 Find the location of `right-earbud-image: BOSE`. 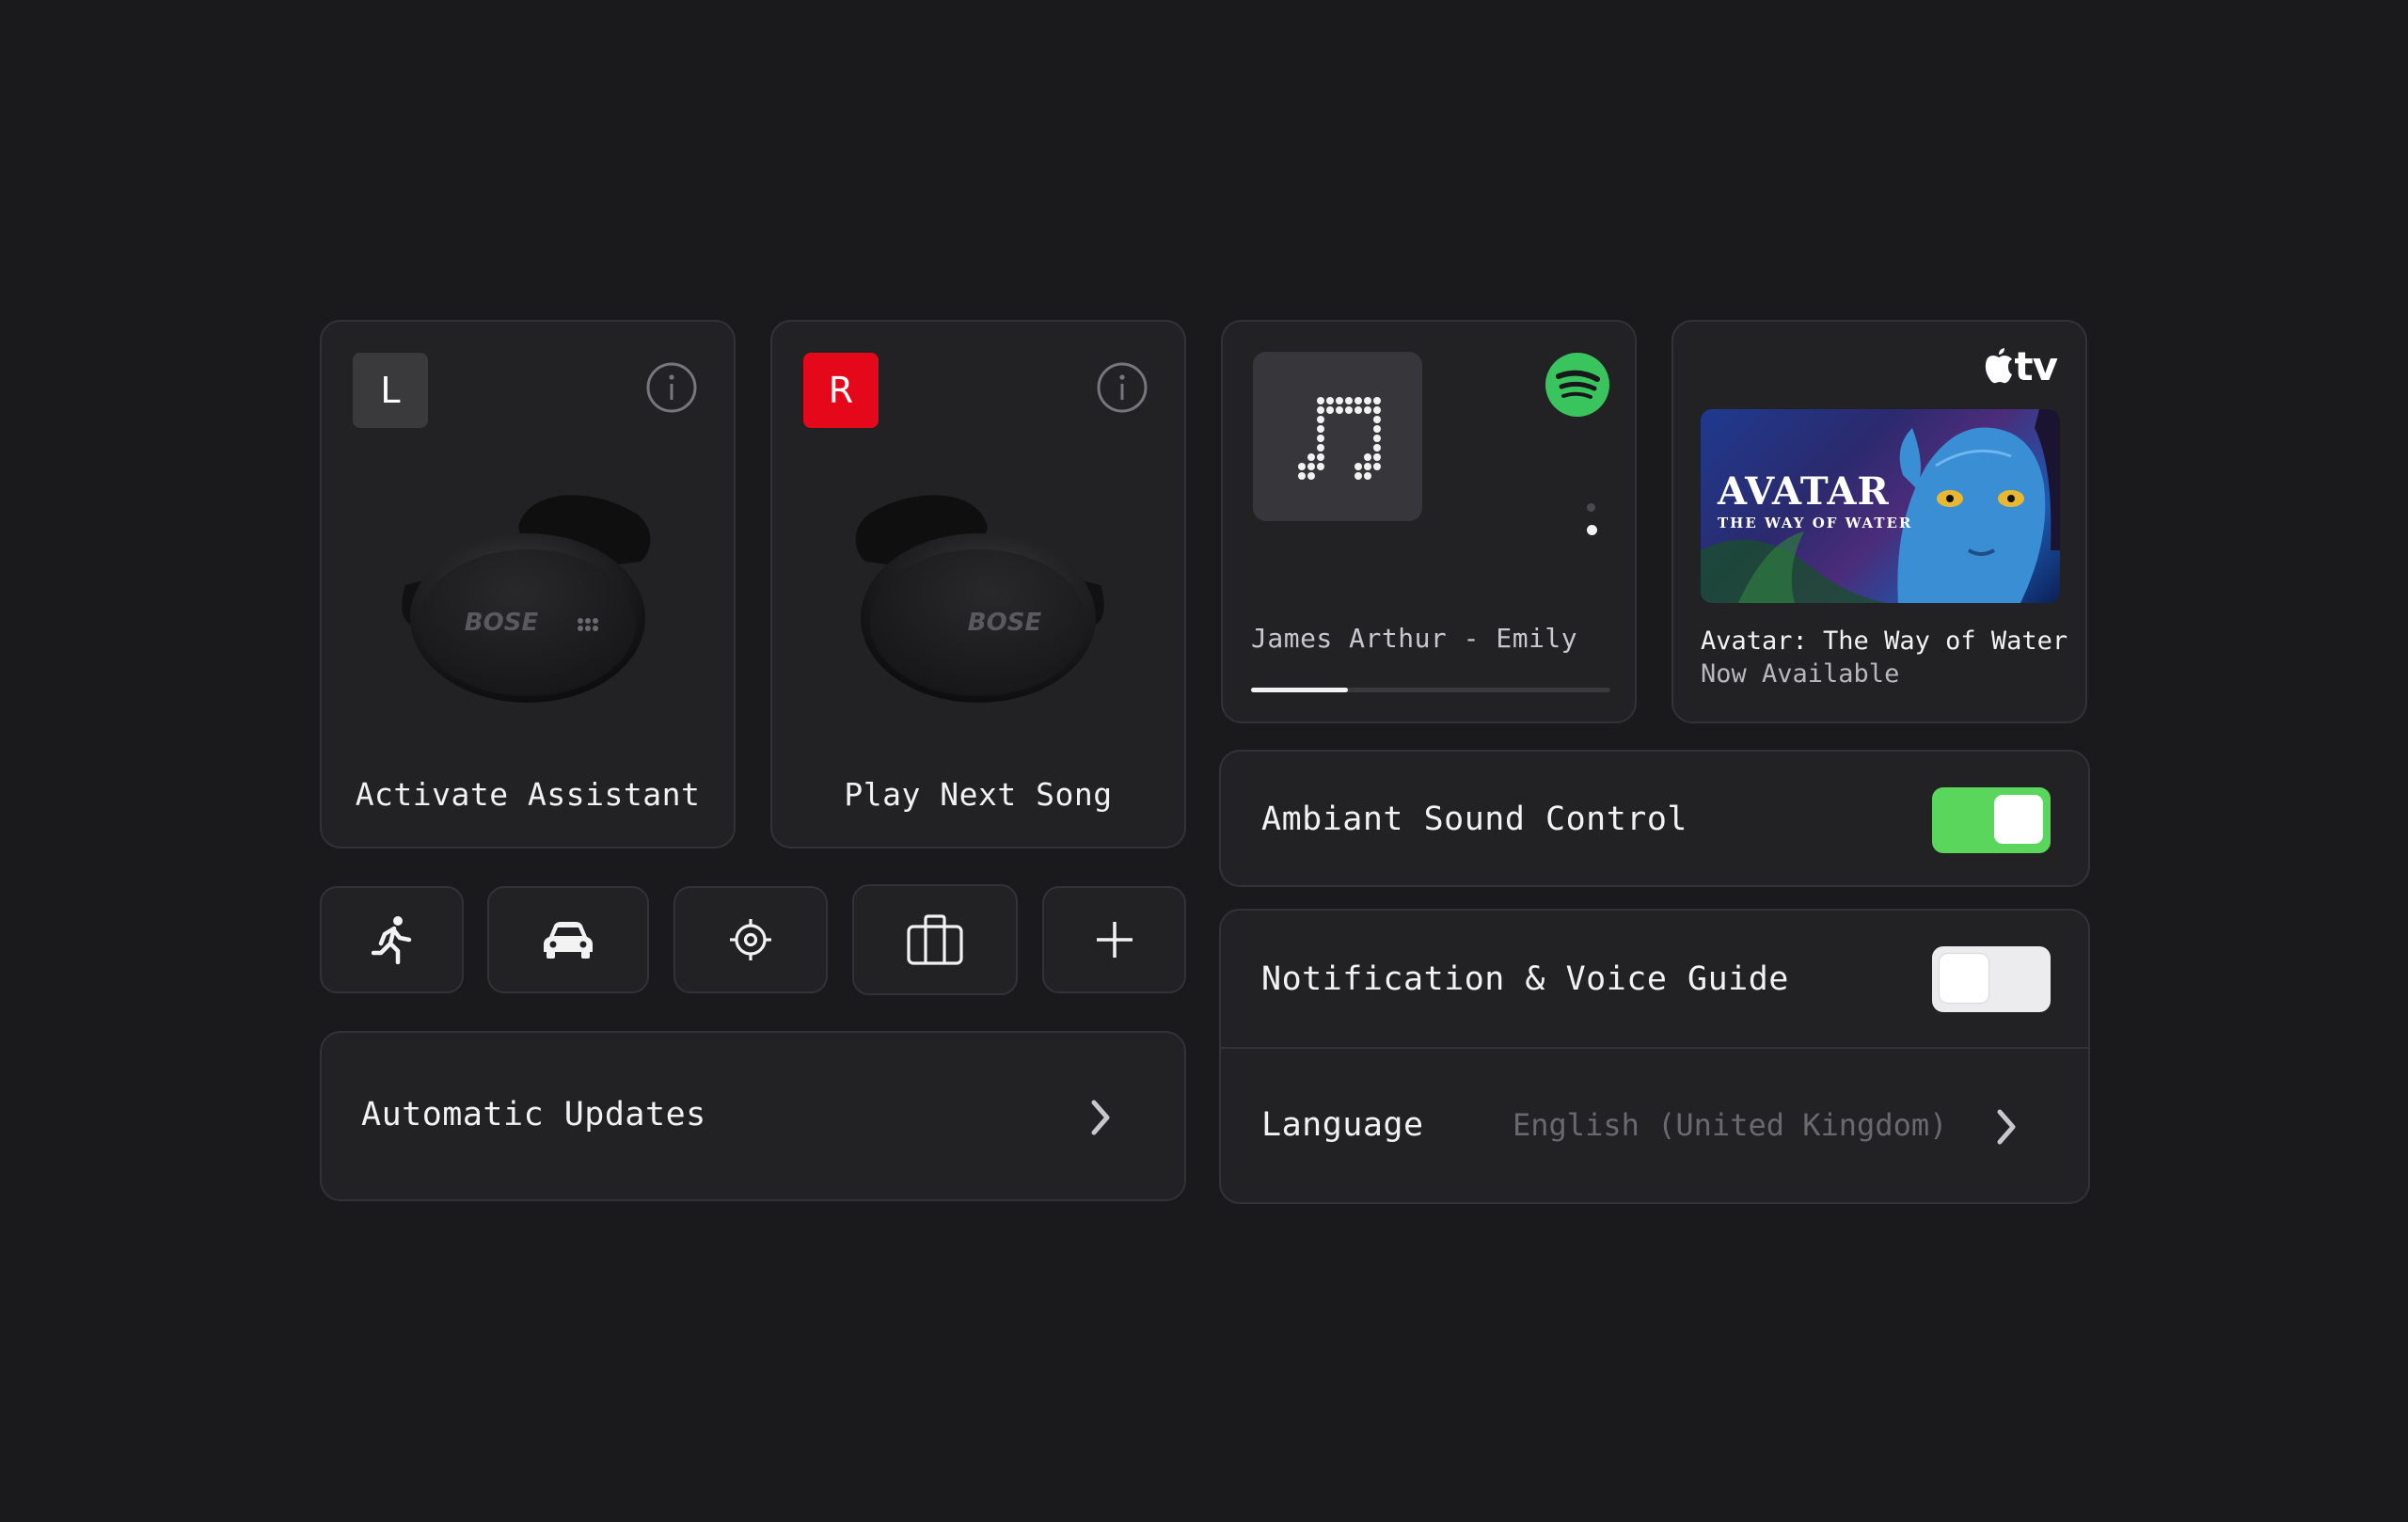

right-earbud-image: BOSE is located at coordinates (980, 599).